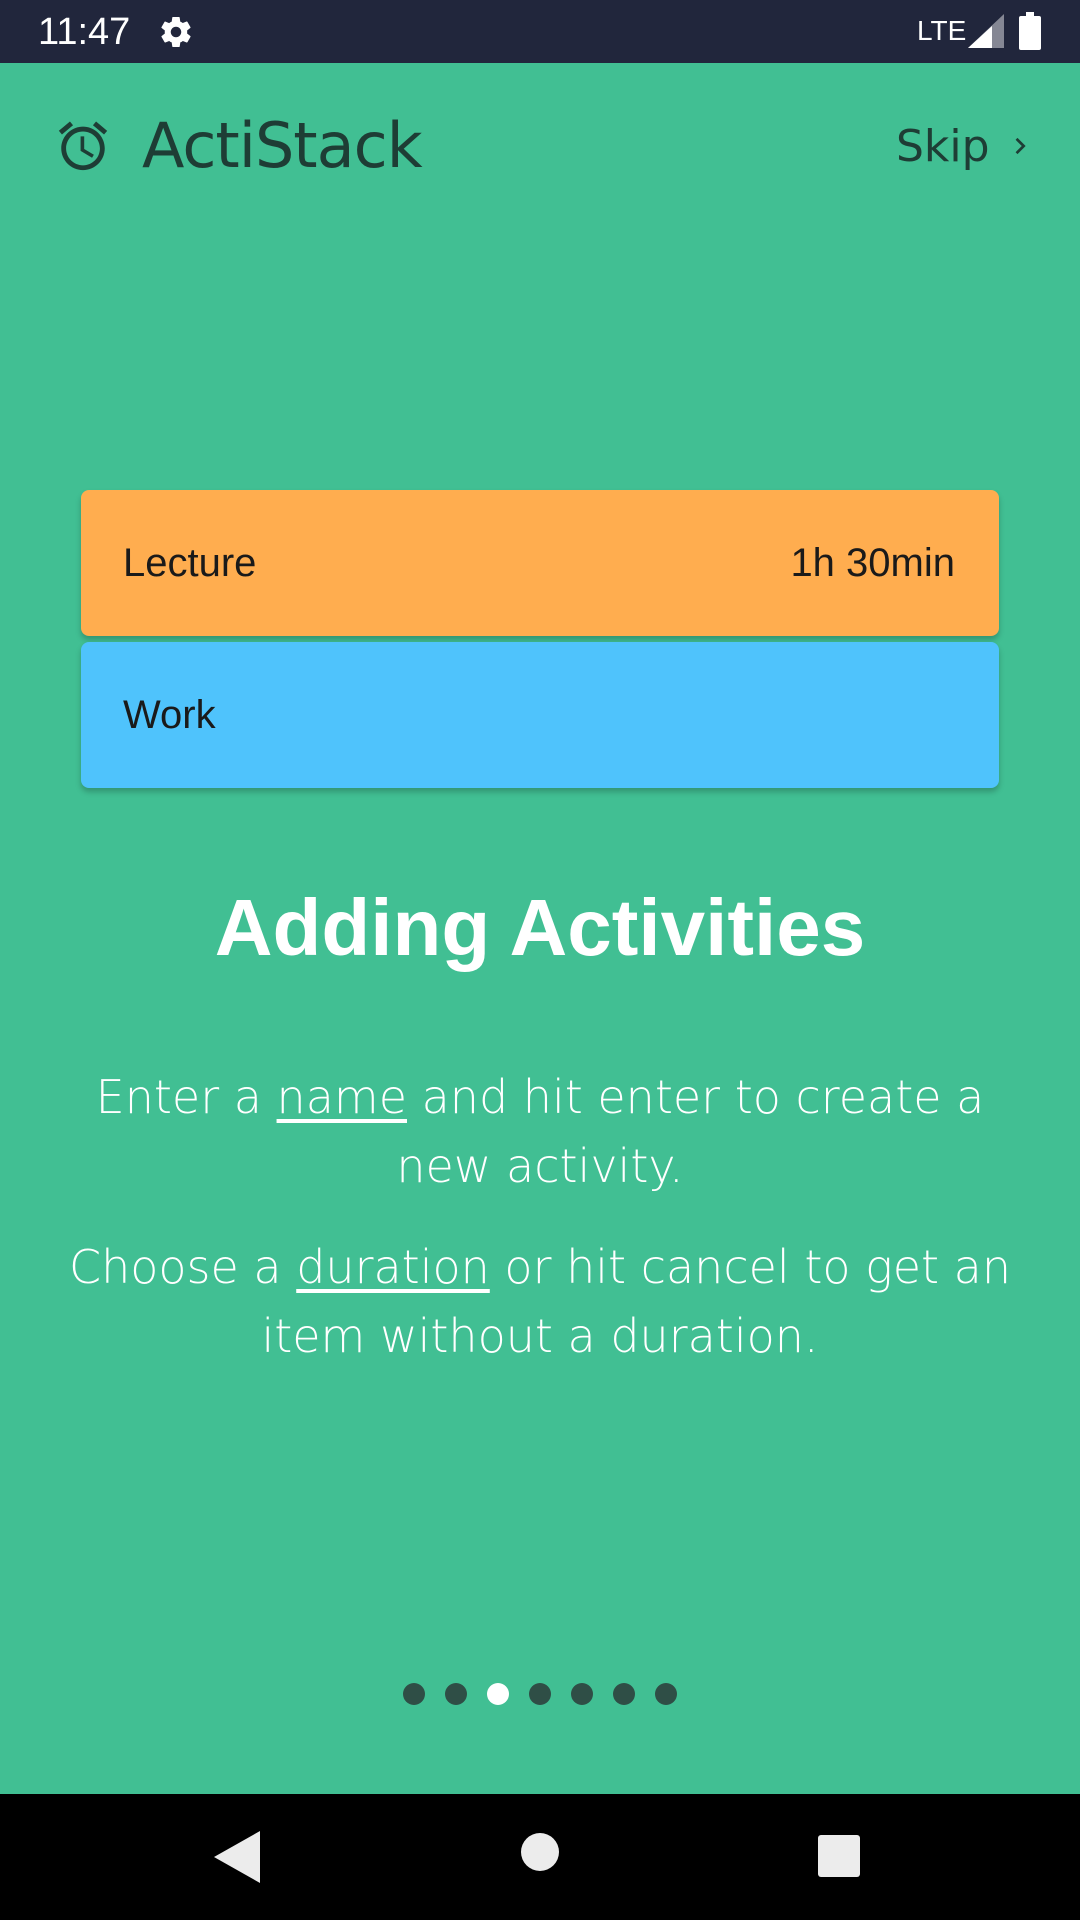 This screenshot has width=1080, height=1920. What do you see at coordinates (186, 1097) in the screenshot?
I see `description-text: Enter a` at bounding box center [186, 1097].